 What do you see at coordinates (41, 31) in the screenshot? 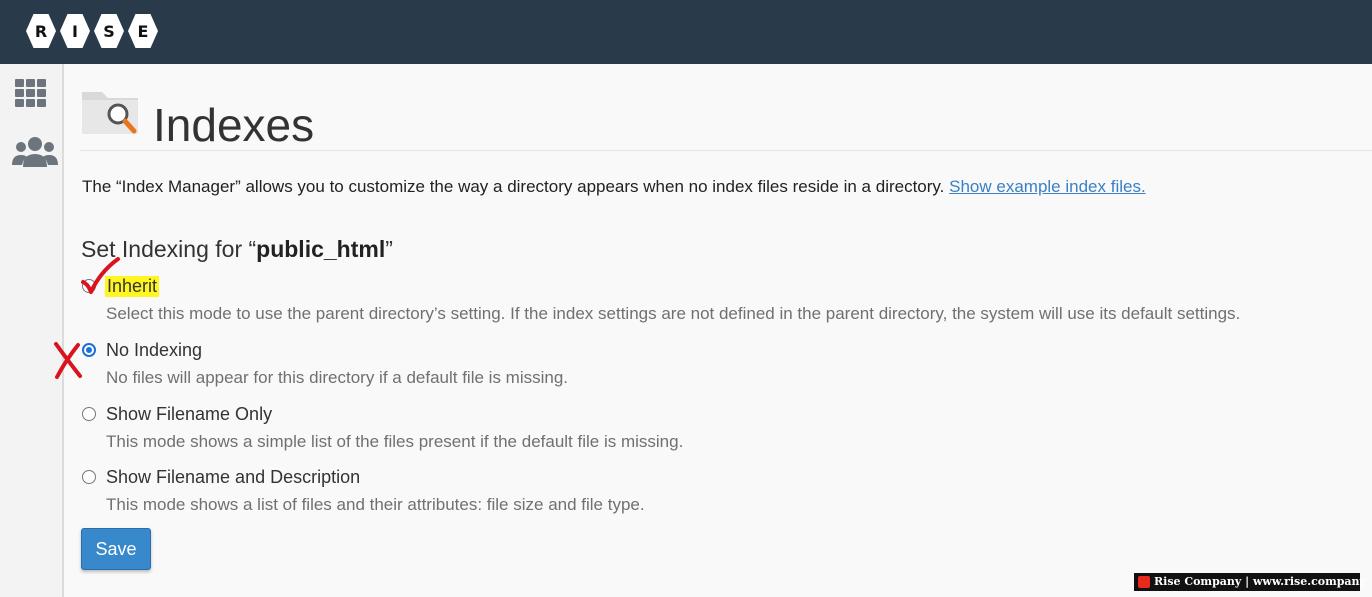
I see `logo-letter: R` at bounding box center [41, 31].